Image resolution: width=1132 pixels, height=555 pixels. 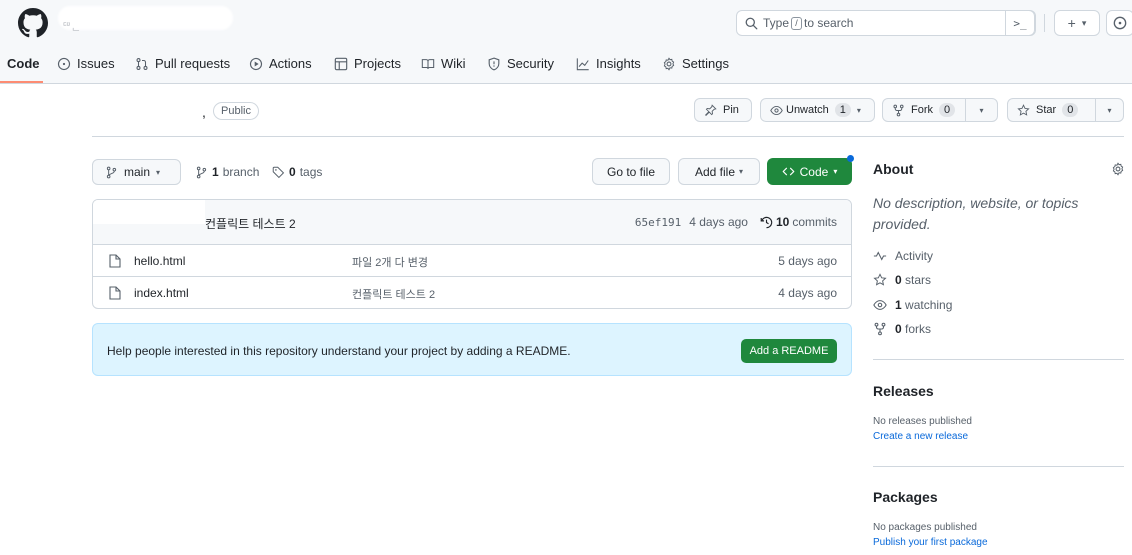 I want to click on pulse-icon, so click(x=880, y=256).